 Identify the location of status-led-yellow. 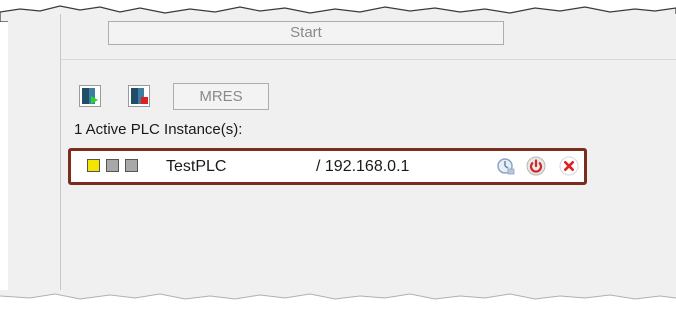
(93, 165).